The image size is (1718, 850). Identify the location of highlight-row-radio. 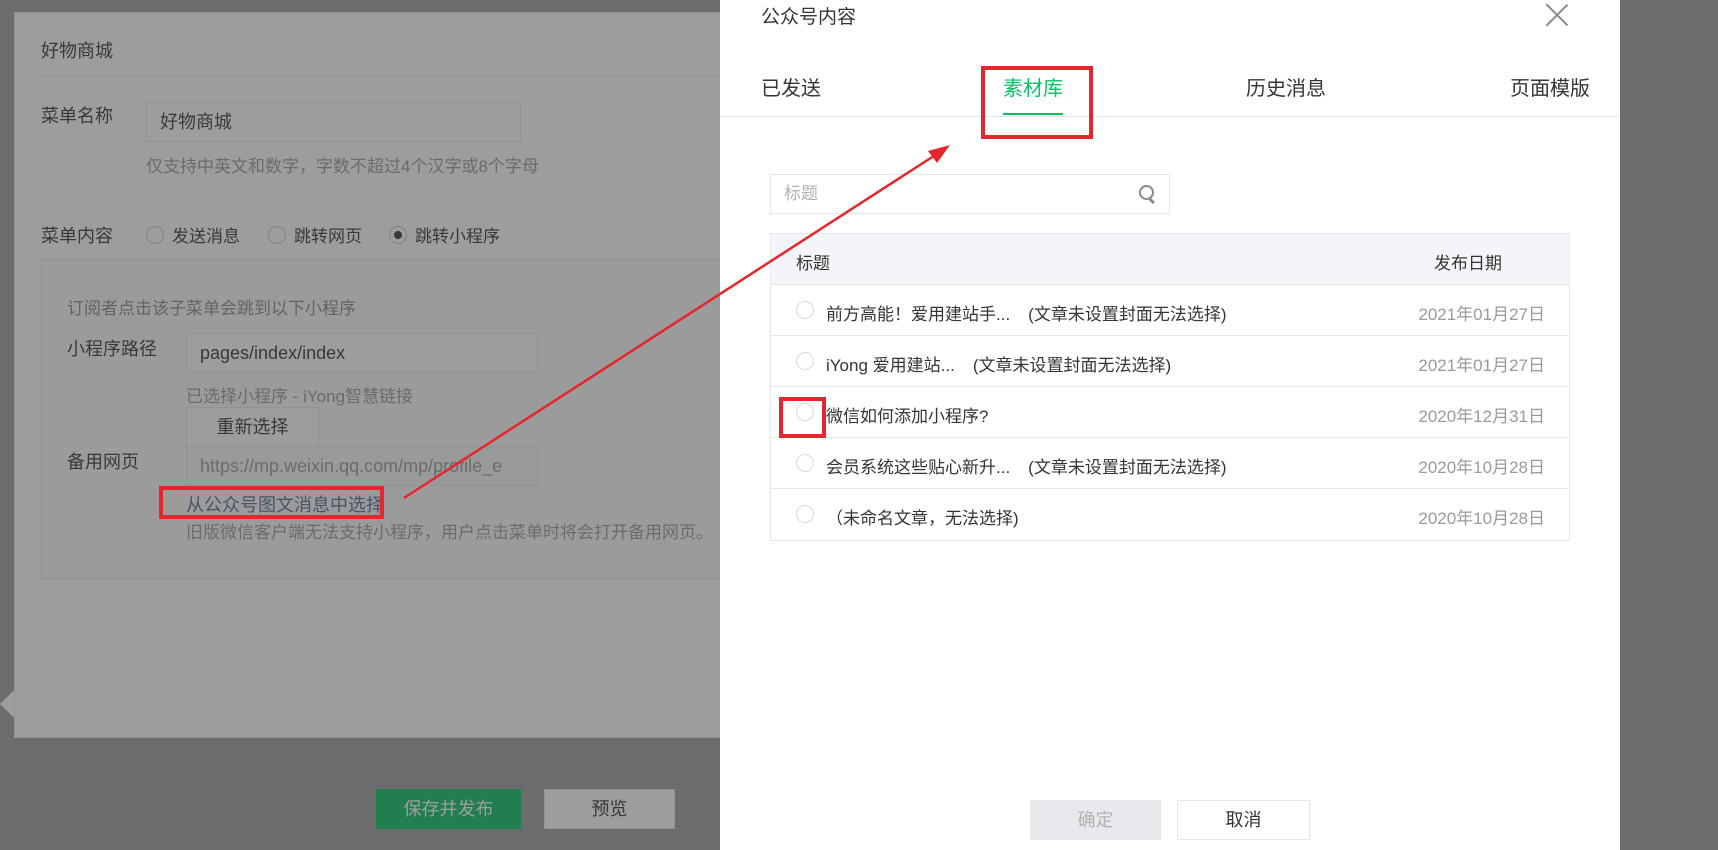
(802, 417).